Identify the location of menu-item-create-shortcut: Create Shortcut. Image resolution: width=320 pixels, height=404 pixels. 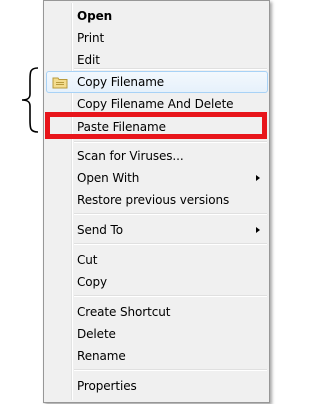
(157, 312).